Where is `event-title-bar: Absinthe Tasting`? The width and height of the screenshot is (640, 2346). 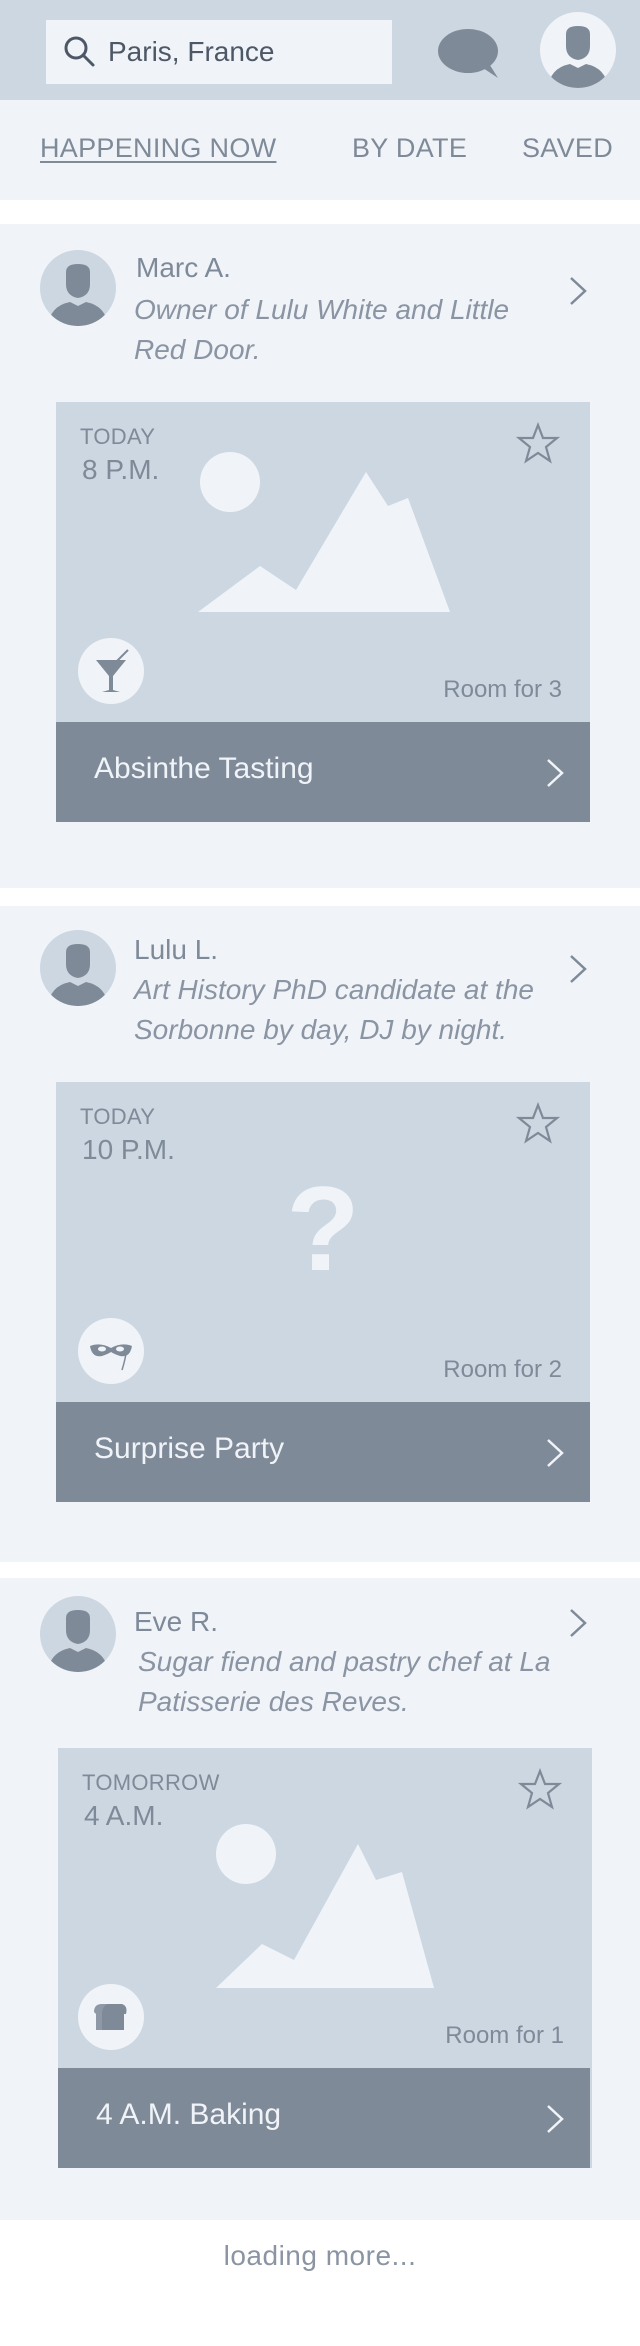
event-title-bar: Absinthe Tasting is located at coordinates (323, 772).